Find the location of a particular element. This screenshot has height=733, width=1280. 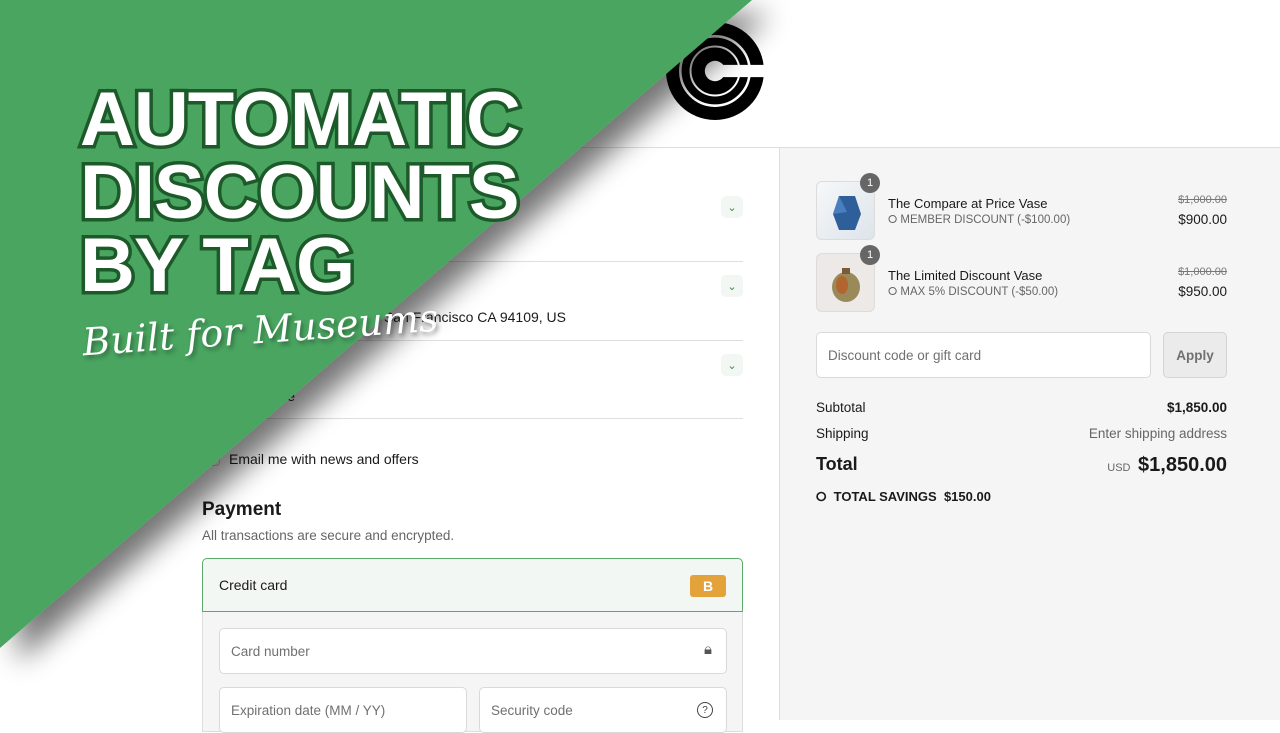

total-row: Total USD $1,850.00 is located at coordinates (1021, 467).